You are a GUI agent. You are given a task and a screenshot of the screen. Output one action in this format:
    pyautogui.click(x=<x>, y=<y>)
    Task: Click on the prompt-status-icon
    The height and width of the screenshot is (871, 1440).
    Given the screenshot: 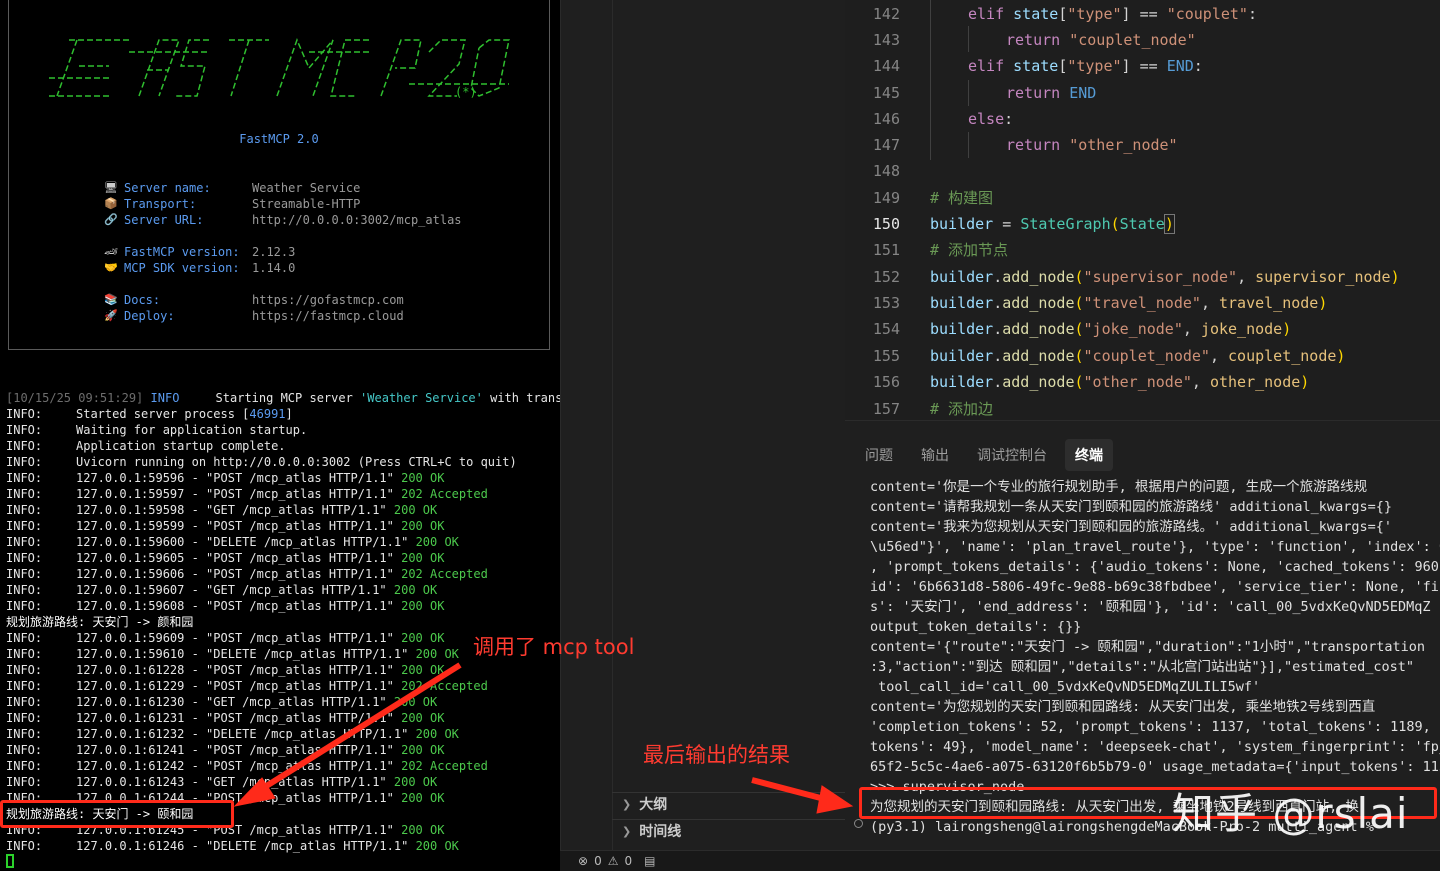 What is the action you would take?
    pyautogui.click(x=858, y=823)
    